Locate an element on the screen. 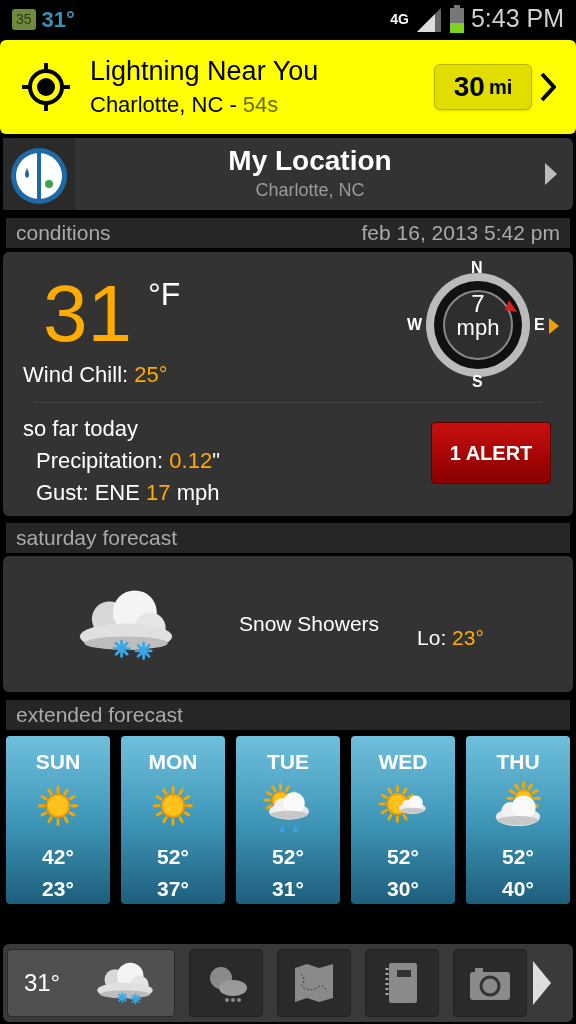 The image size is (576, 1024). wind-speed: 7 is located at coordinates (478, 304).